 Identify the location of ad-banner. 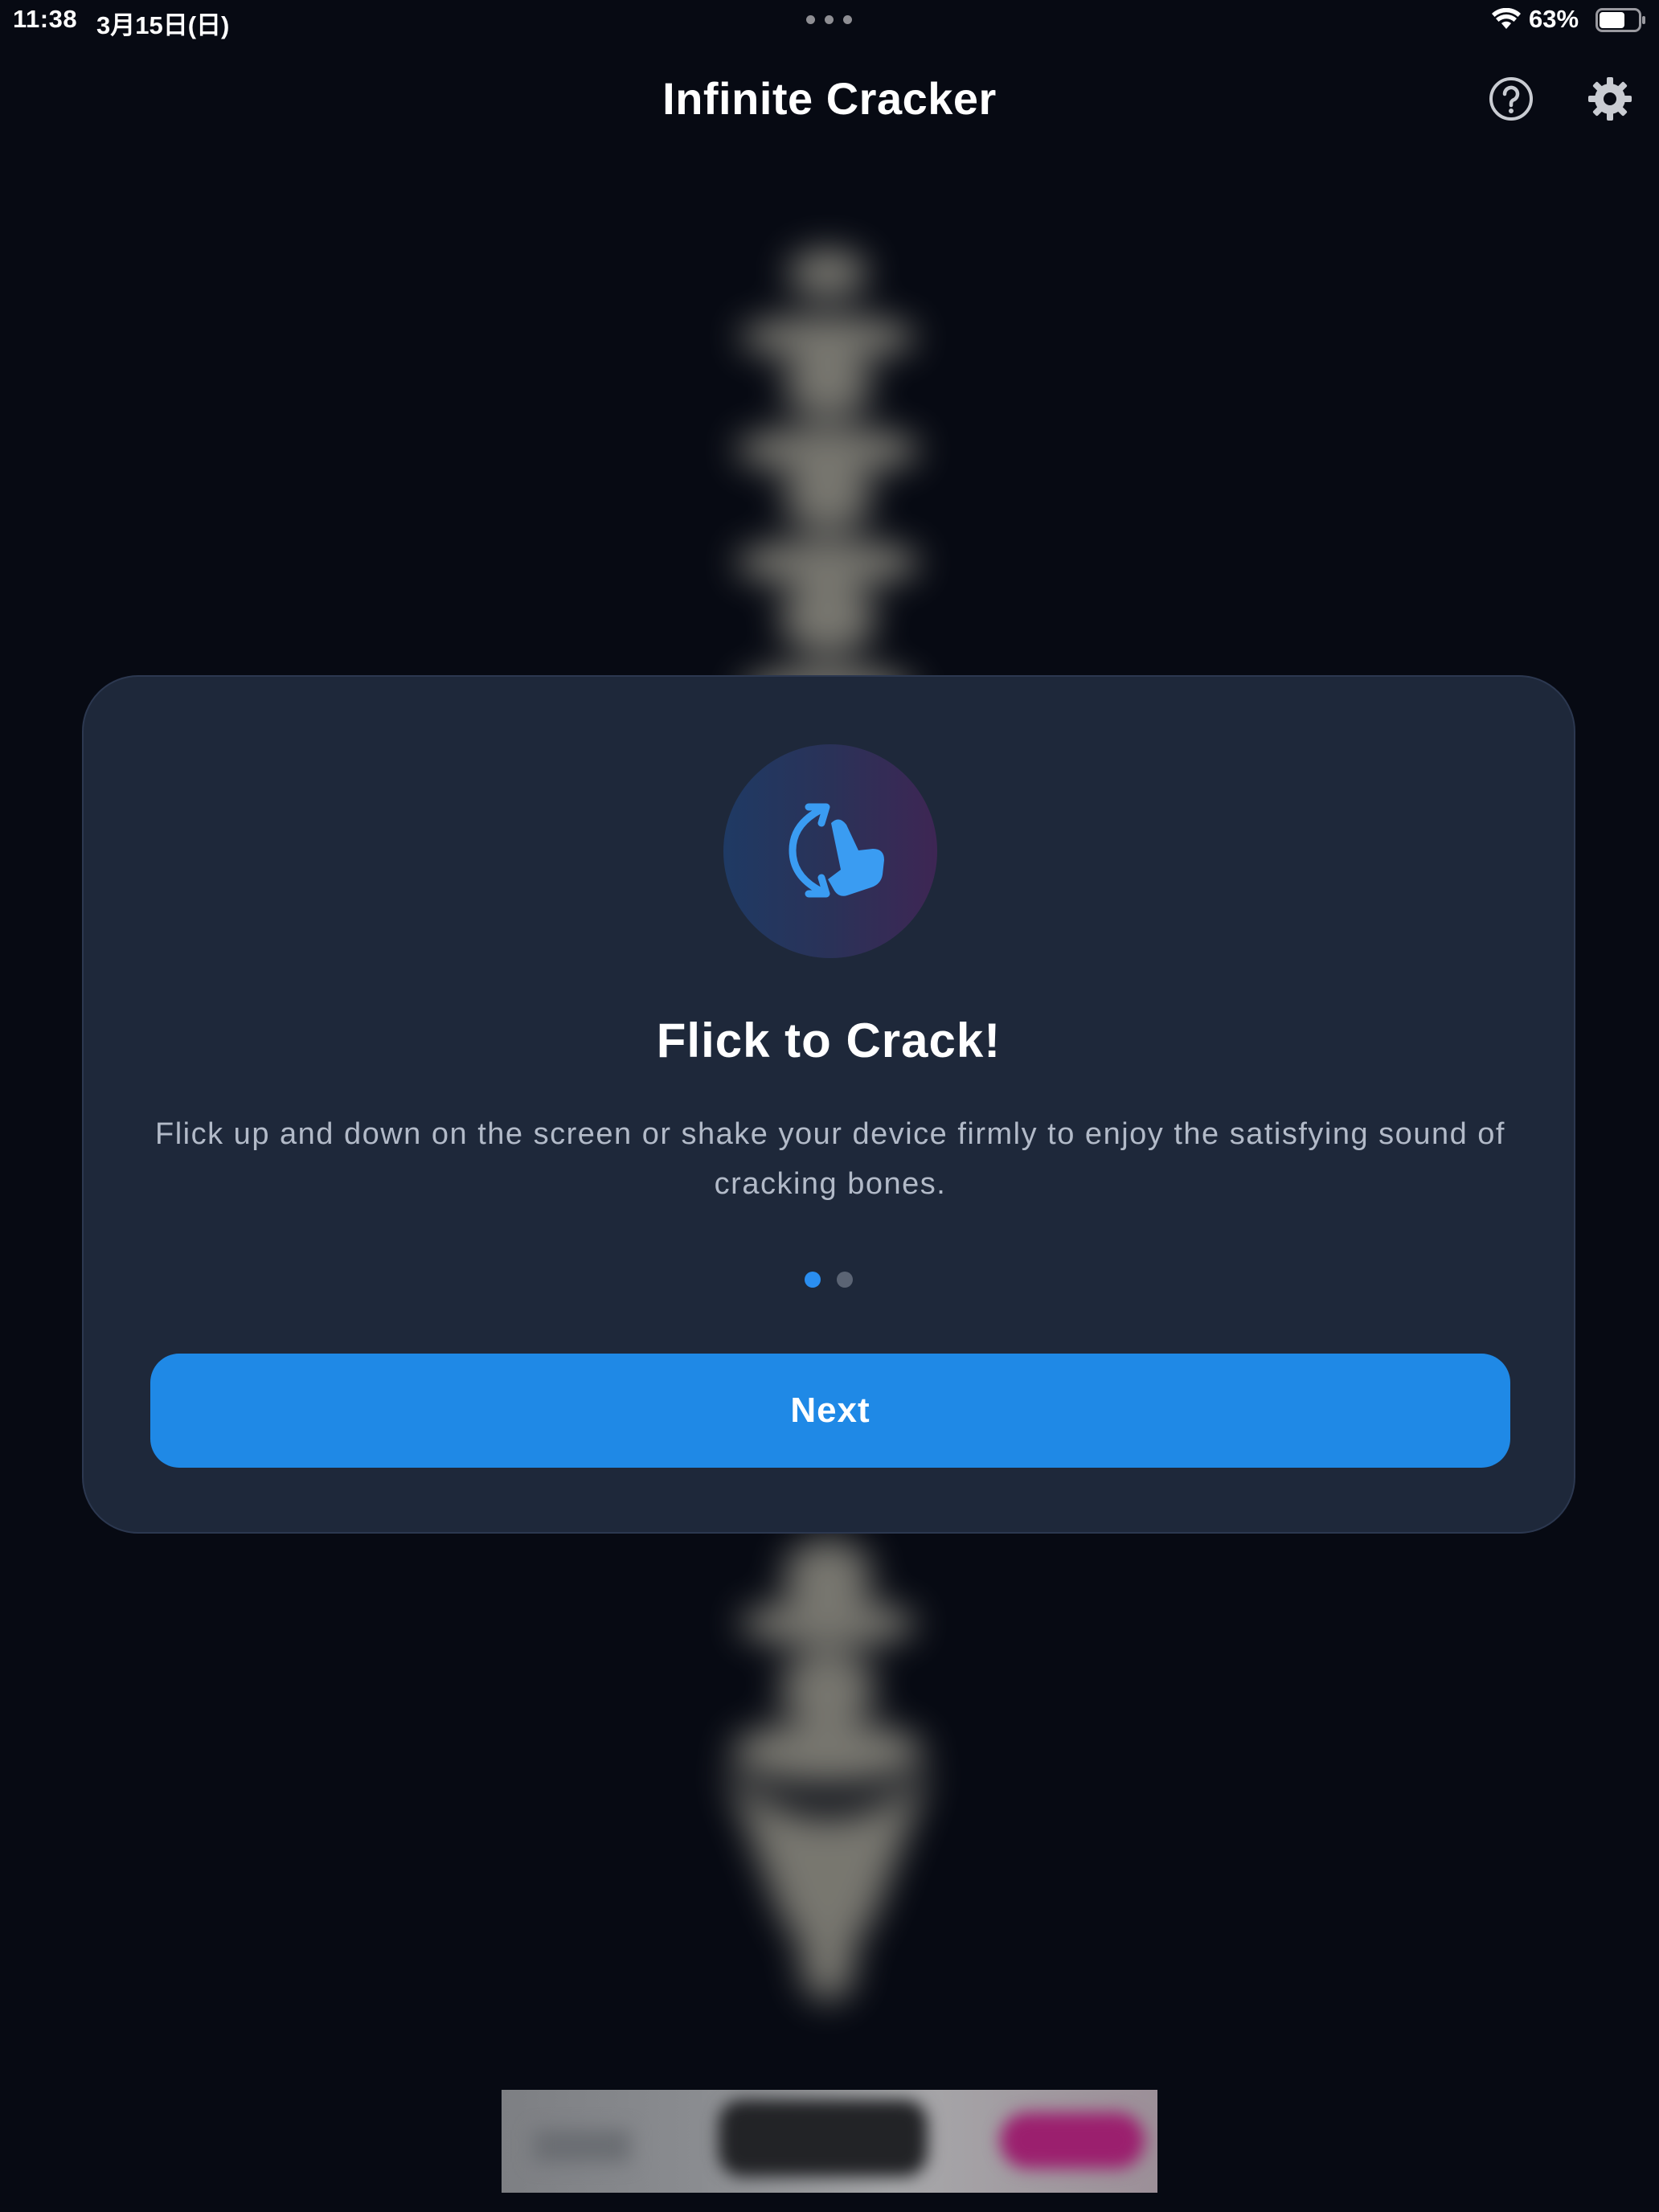
(829, 2141).